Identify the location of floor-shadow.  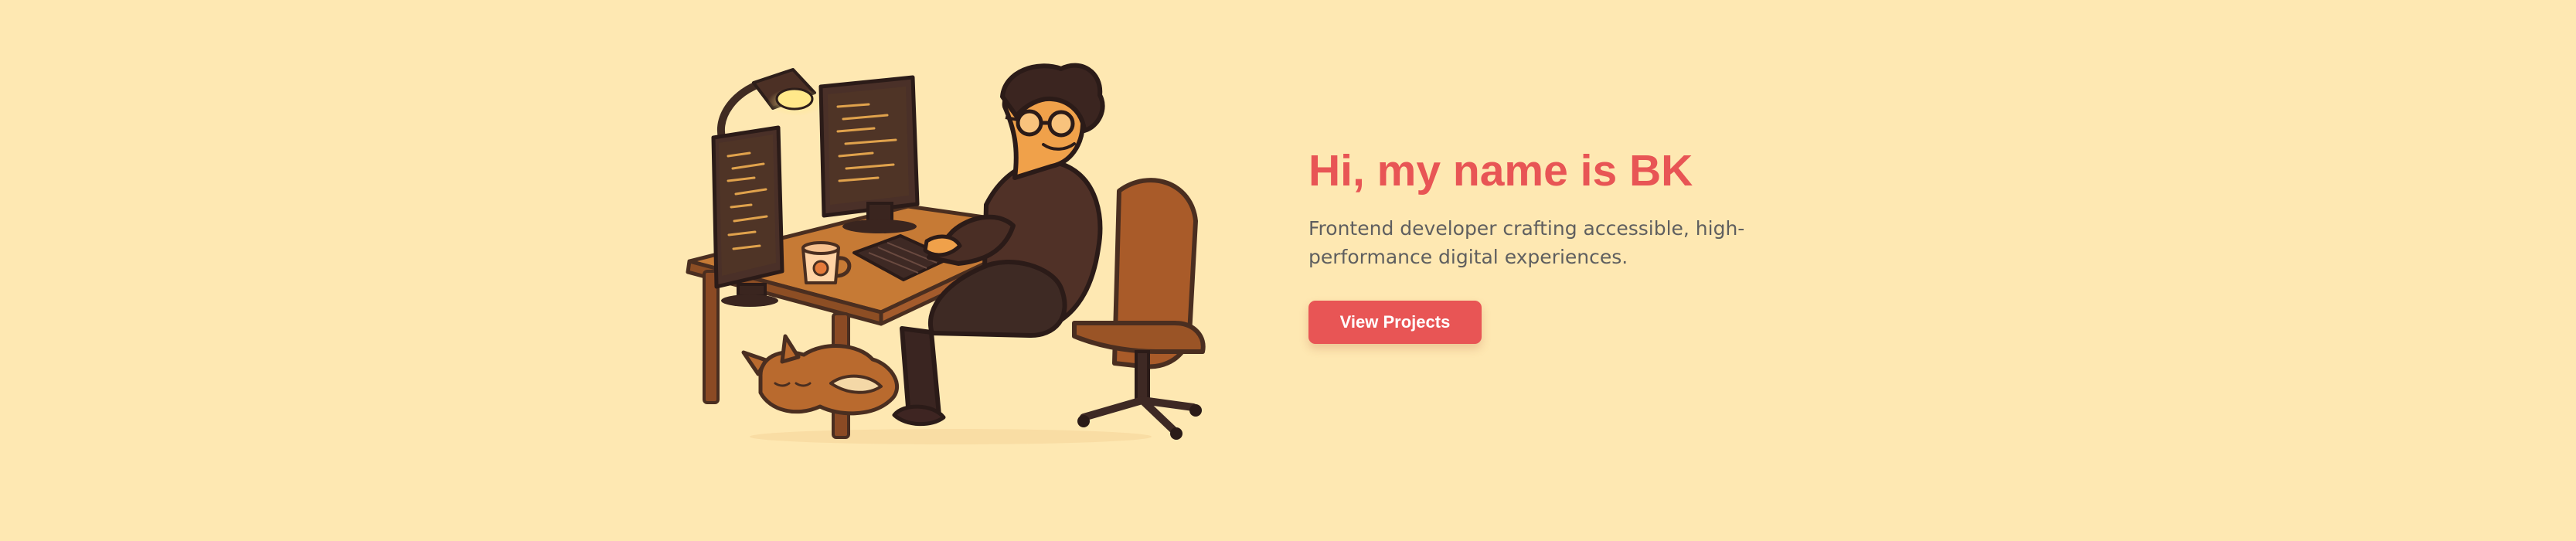
(951, 436).